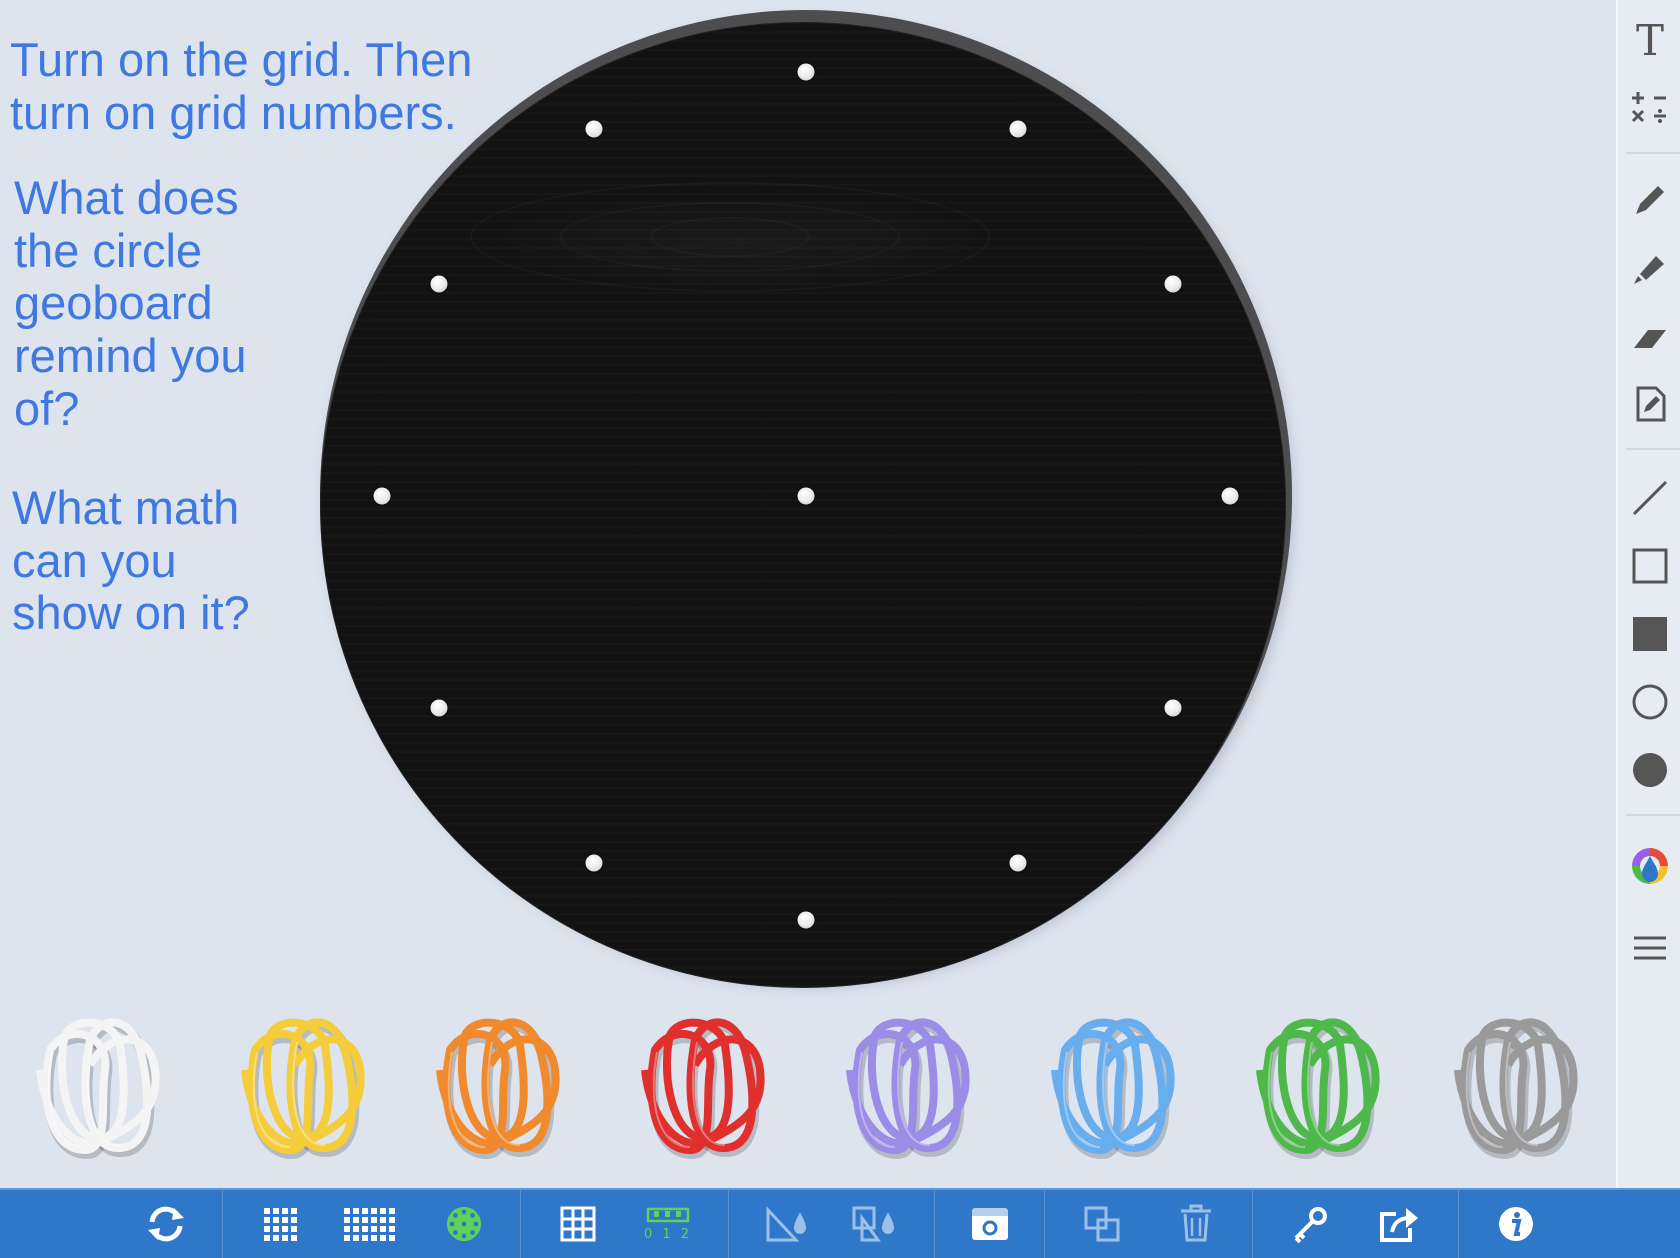 The height and width of the screenshot is (1258, 1680). What do you see at coordinates (1400, 1224) in the screenshot?
I see `share-icon` at bounding box center [1400, 1224].